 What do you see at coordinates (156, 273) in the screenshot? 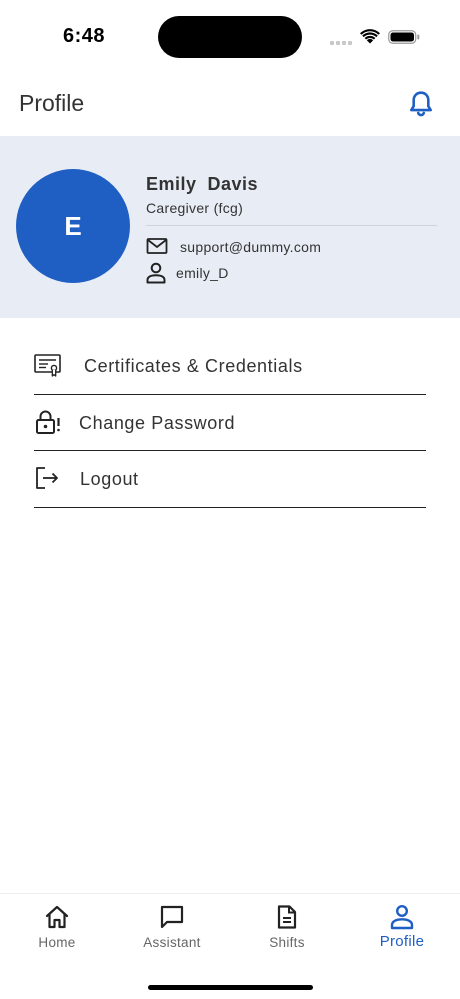
I see `user-icon` at bounding box center [156, 273].